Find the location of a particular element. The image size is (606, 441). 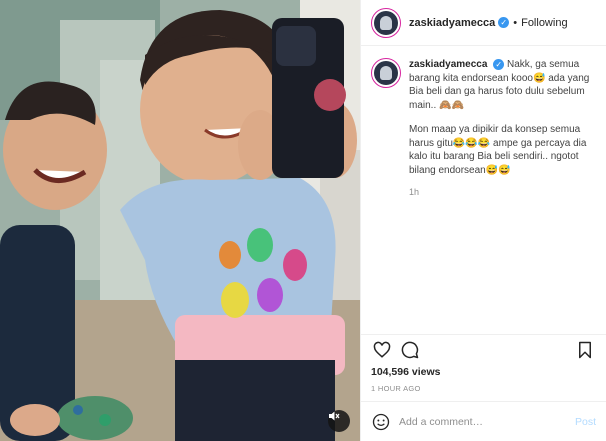

like-button is located at coordinates (382, 350).